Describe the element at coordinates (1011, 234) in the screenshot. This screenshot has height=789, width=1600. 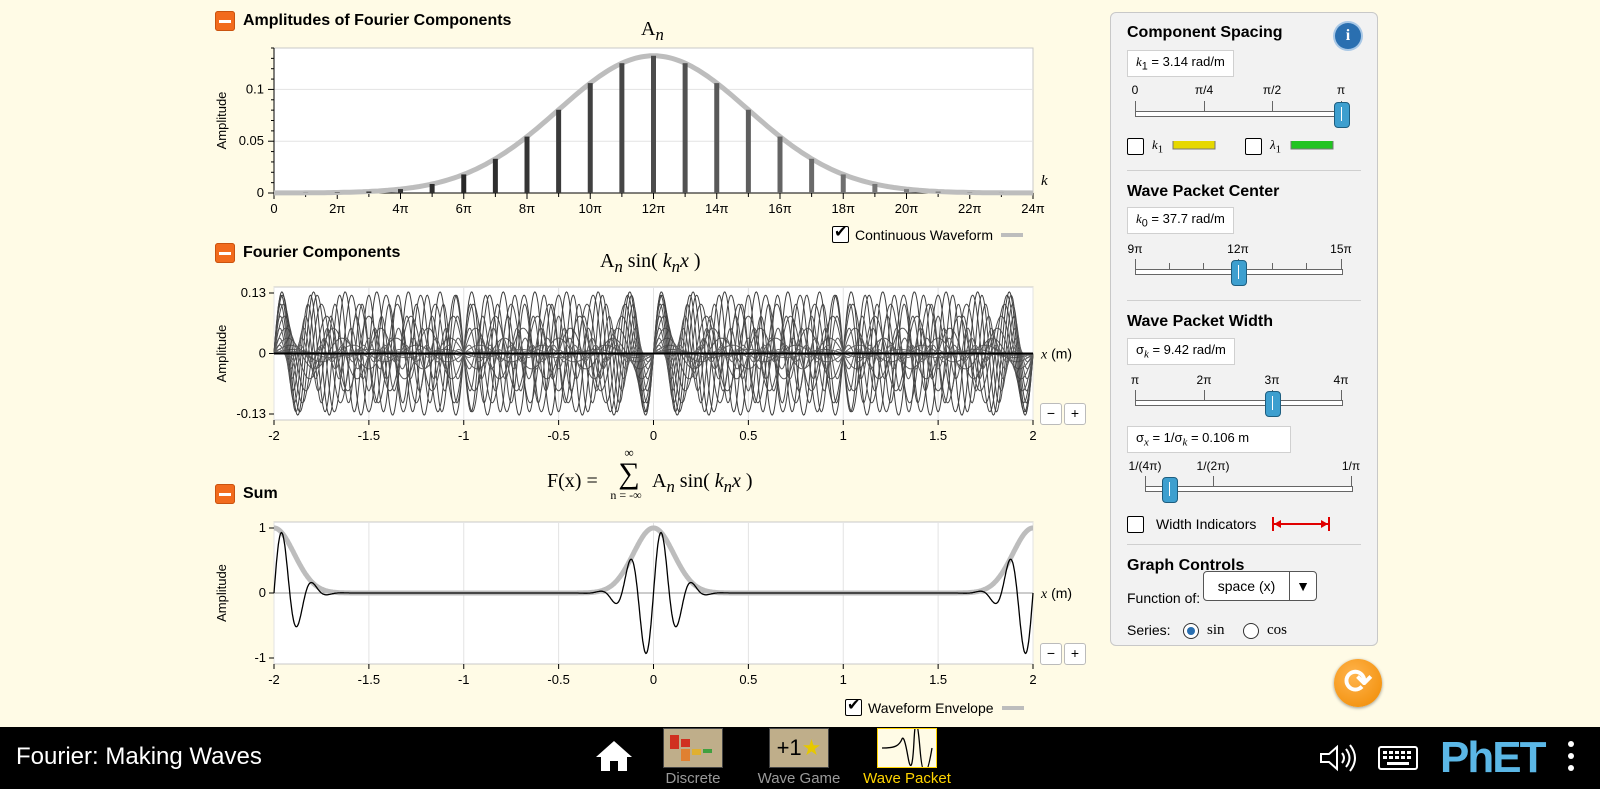
I see `continuous-waveform-legend` at that location.